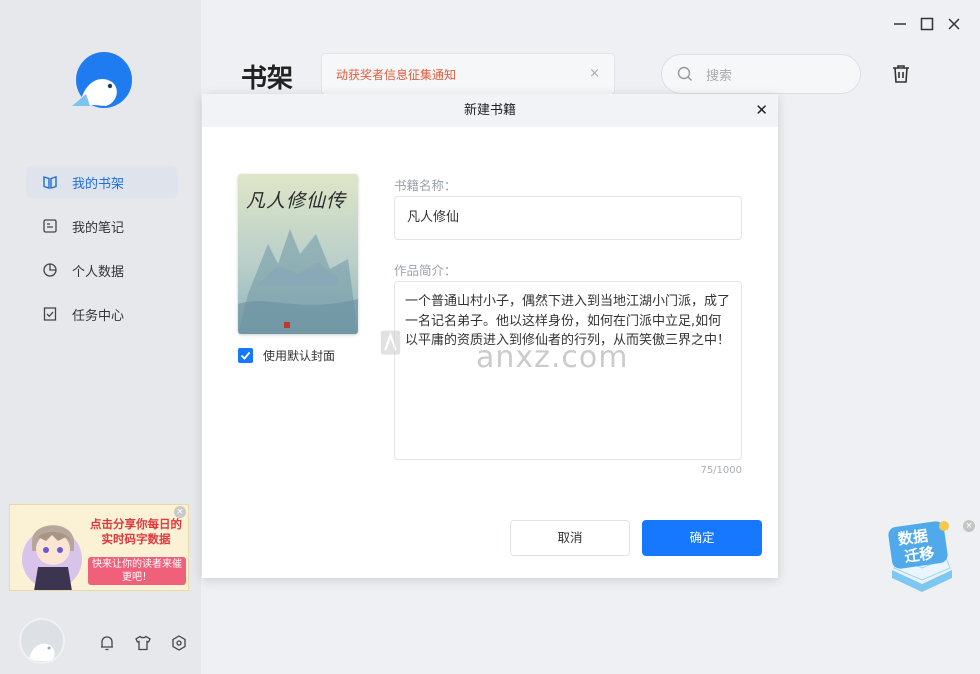 The image size is (980, 674). I want to click on anime-character-illustration, so click(52, 557).